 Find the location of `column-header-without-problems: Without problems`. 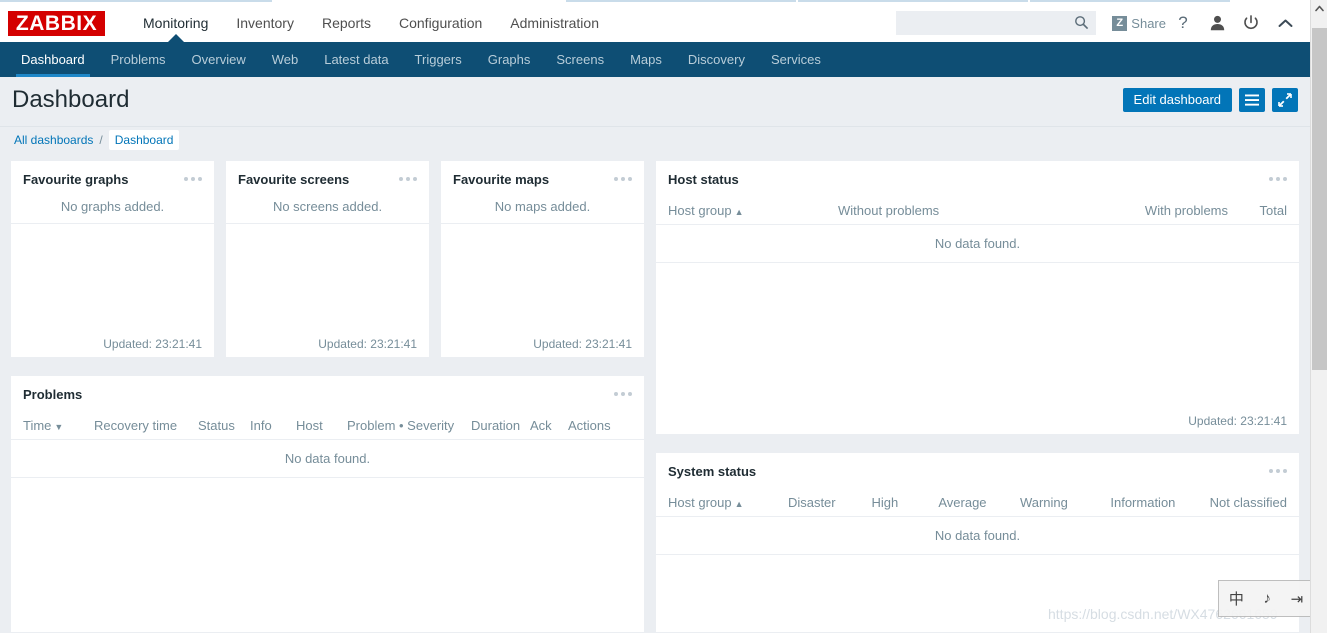

column-header-without-problems: Without problems is located at coordinates (889, 210).